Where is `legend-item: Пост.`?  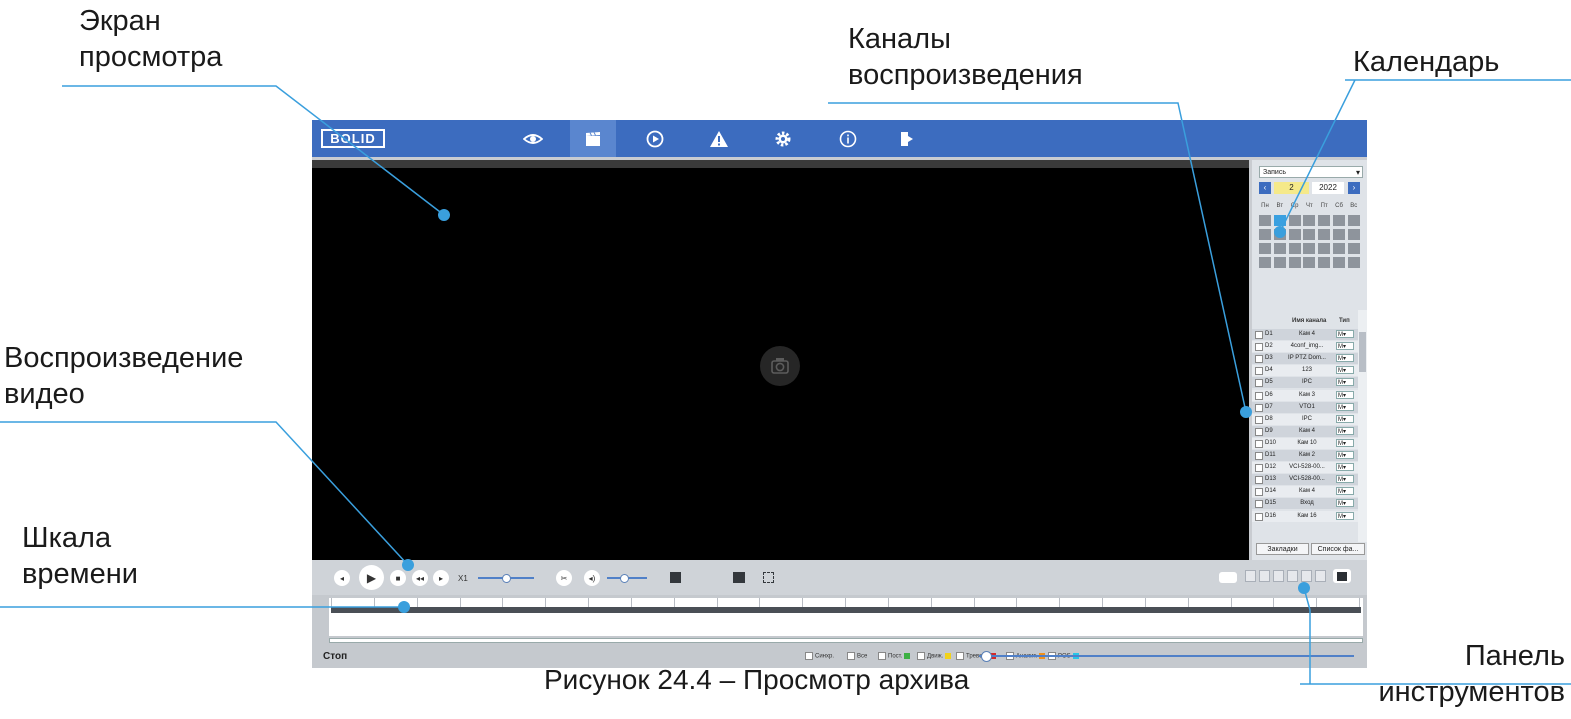 legend-item: Пост. is located at coordinates (894, 656).